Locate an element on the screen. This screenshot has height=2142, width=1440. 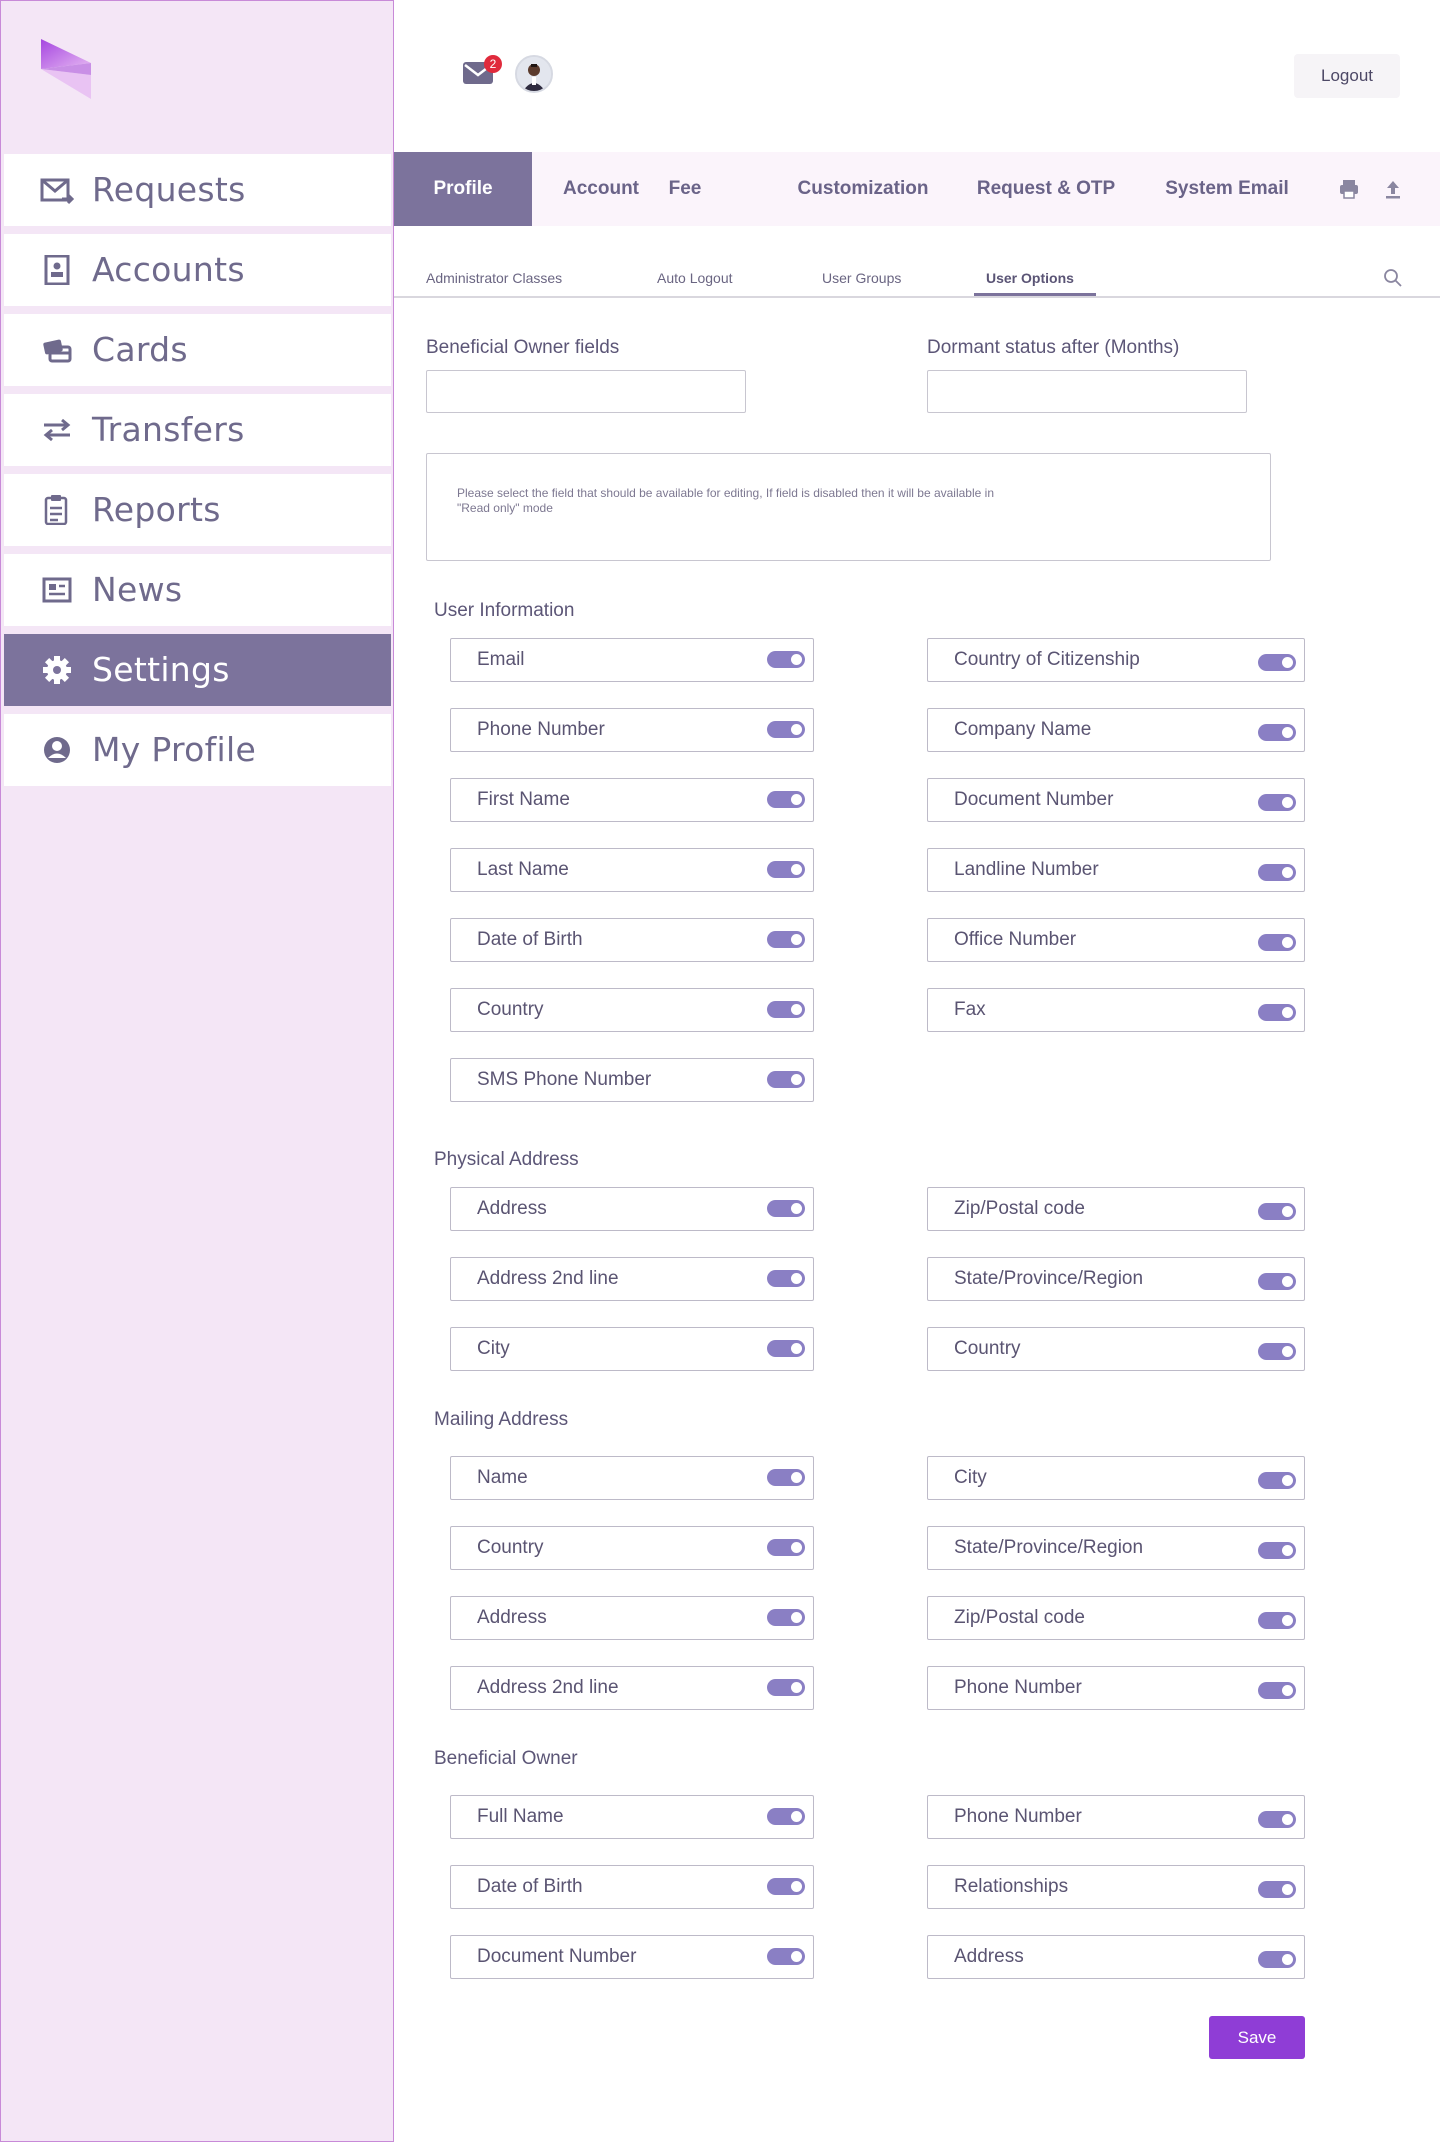
save-button: Save is located at coordinates (1257, 2037).